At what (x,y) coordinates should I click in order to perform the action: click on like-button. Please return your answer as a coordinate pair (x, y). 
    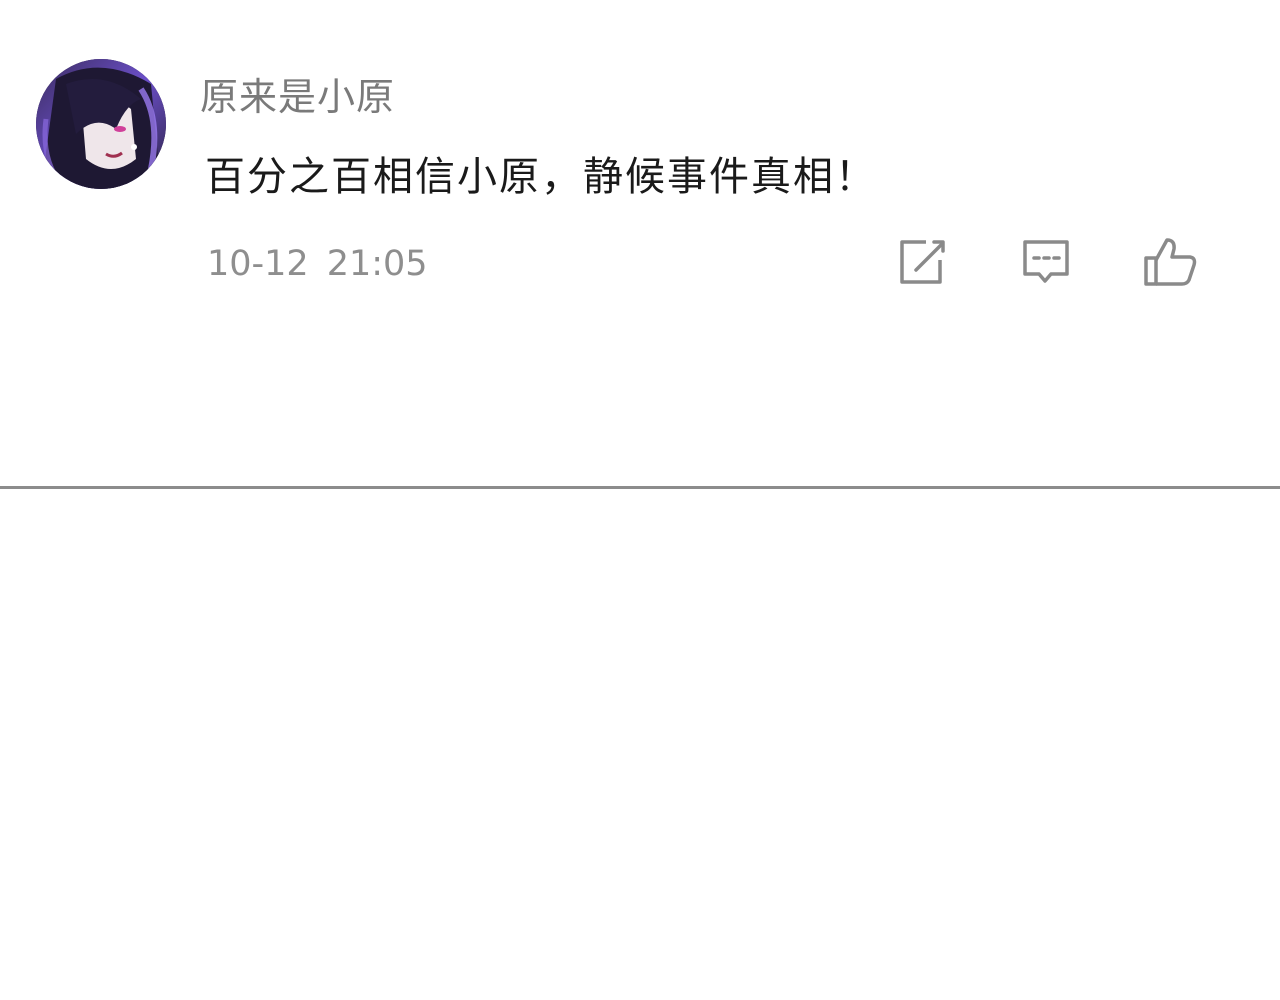
    Looking at the image, I should click on (1170, 262).